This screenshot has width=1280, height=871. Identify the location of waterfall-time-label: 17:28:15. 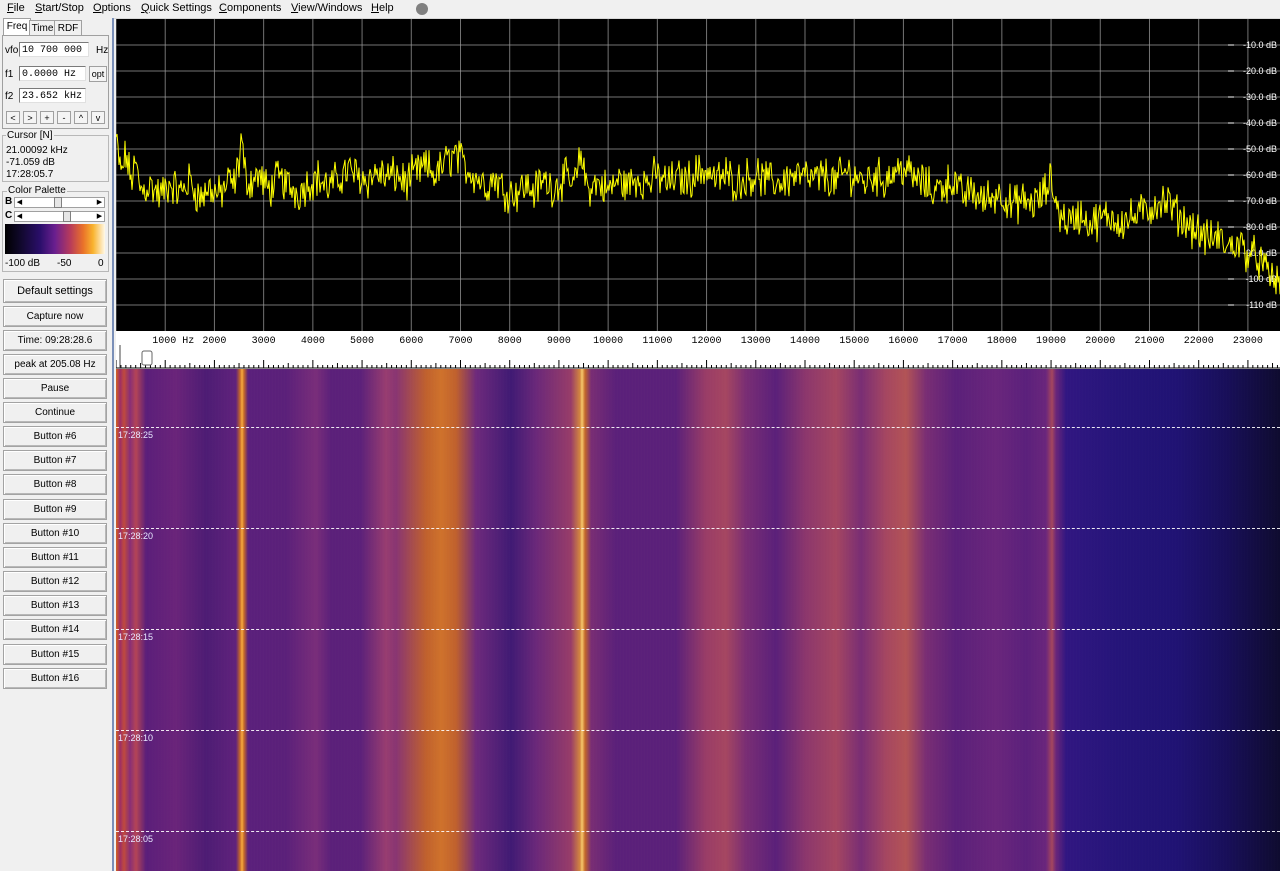
(136, 637).